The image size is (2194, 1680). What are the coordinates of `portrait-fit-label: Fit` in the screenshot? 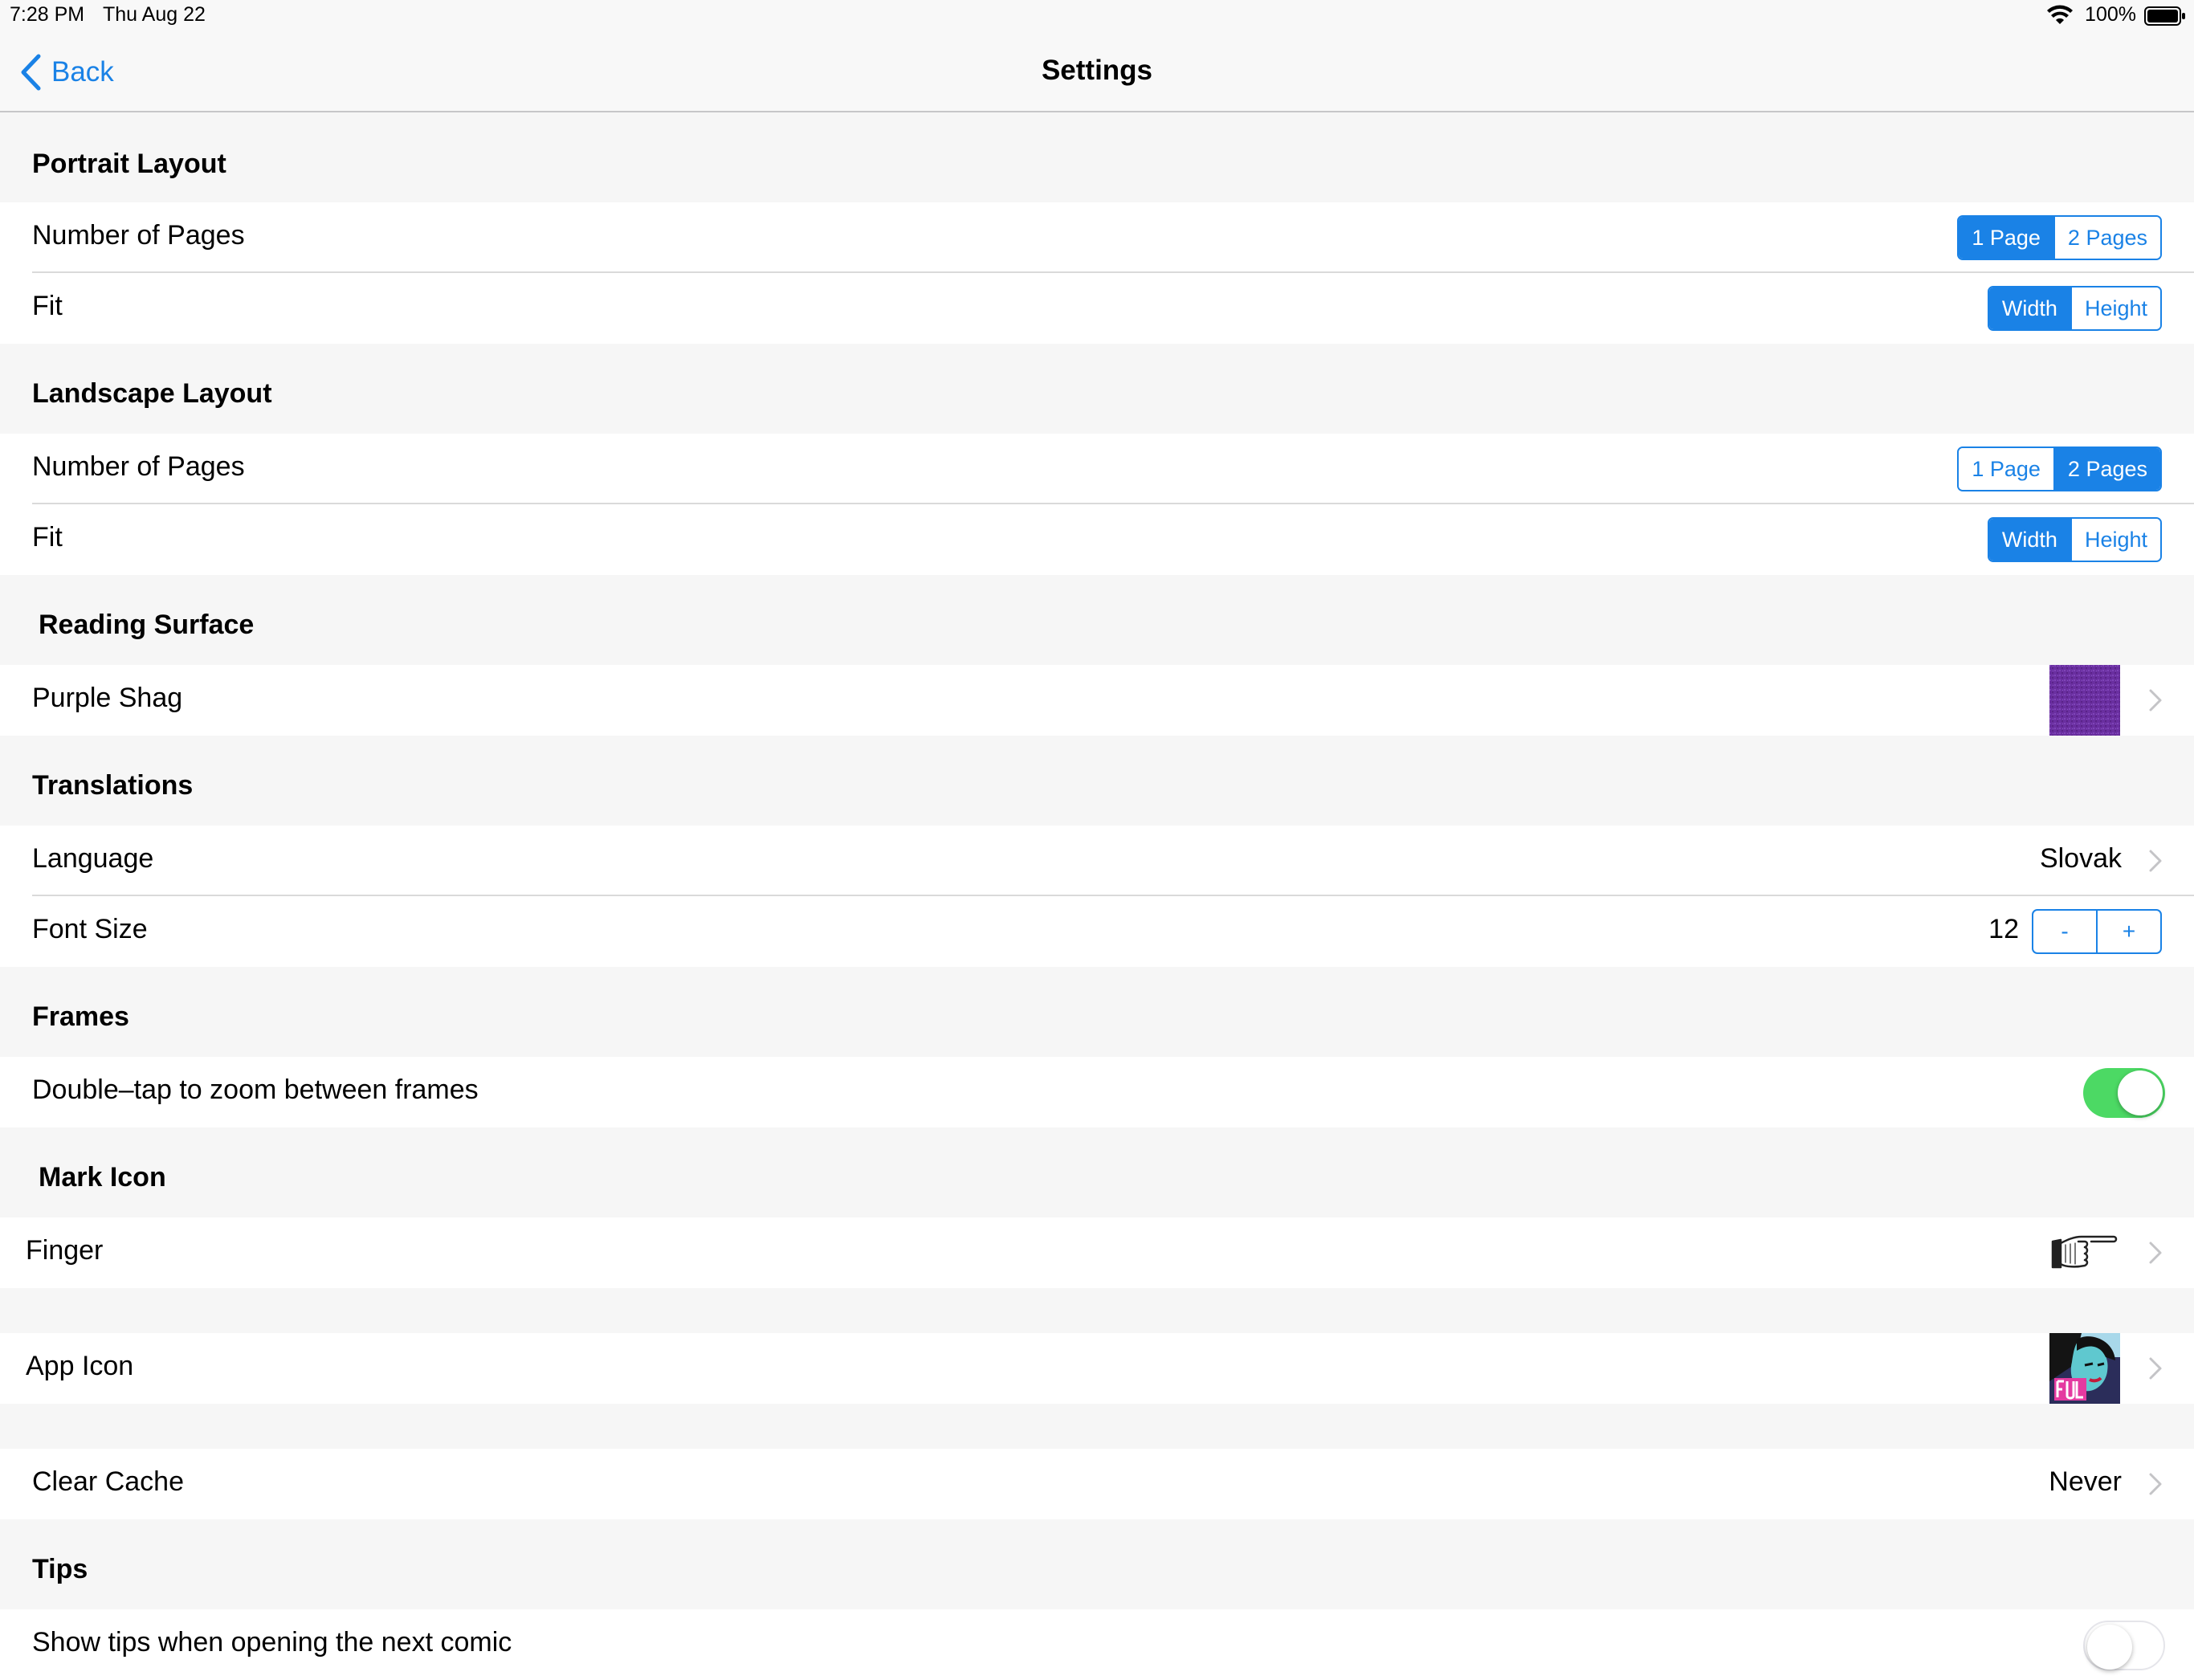 It's located at (47, 306).